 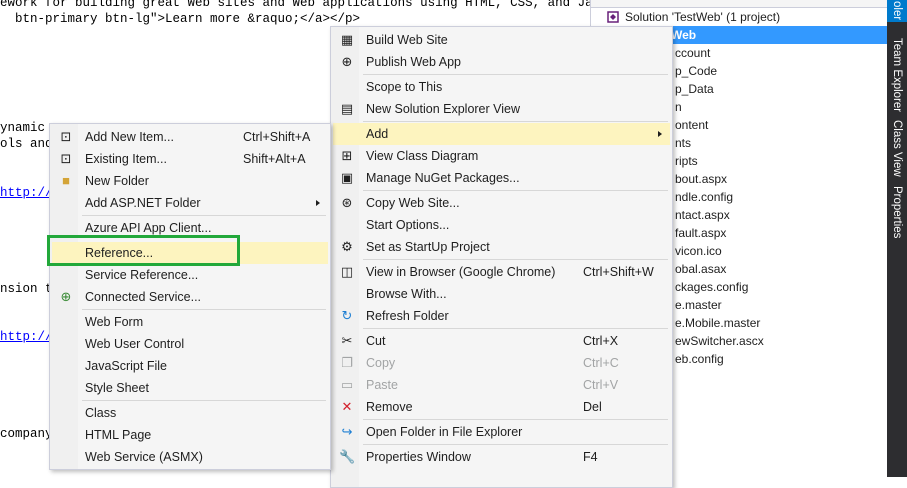 What do you see at coordinates (190, 366) in the screenshot?
I see `javascript-file-item: JavaScript File` at bounding box center [190, 366].